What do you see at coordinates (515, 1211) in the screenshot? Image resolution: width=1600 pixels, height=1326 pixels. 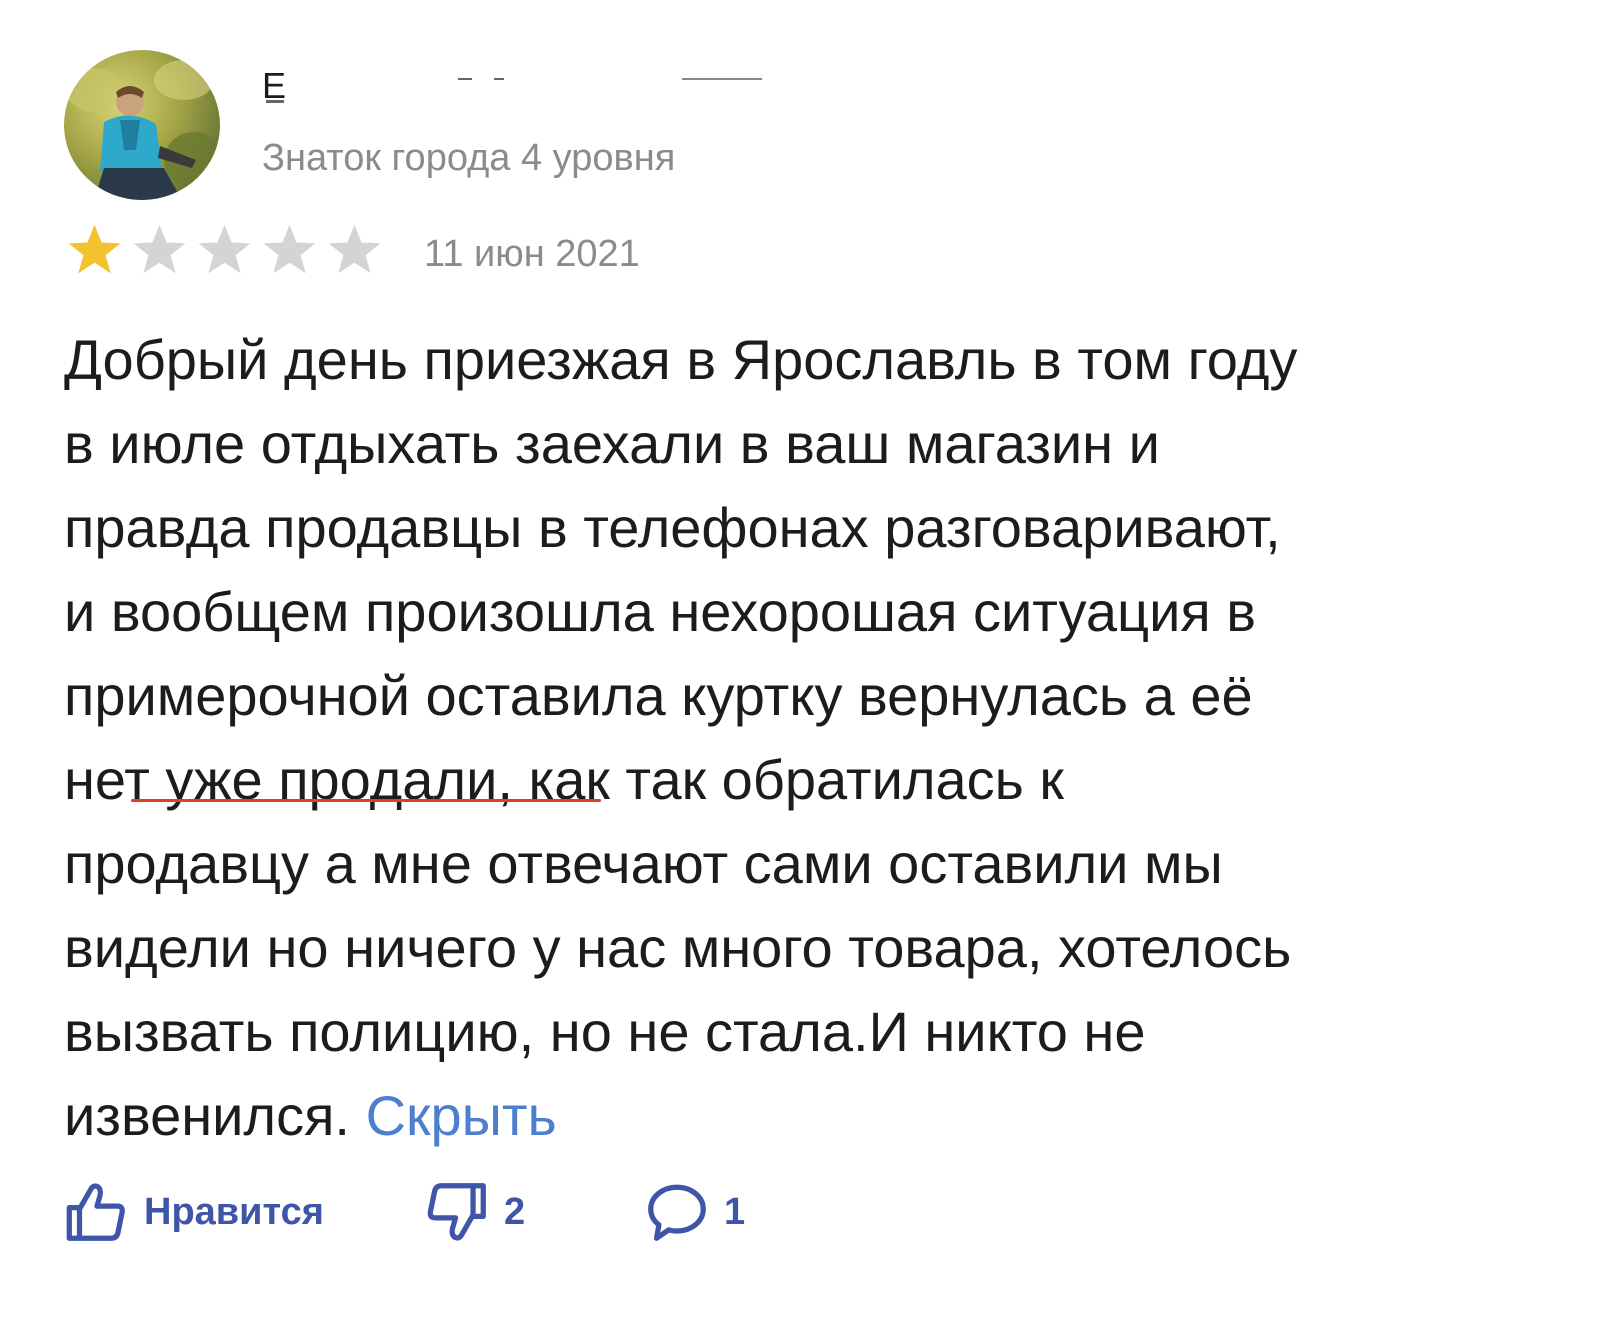 I see `dislike-count: 2` at bounding box center [515, 1211].